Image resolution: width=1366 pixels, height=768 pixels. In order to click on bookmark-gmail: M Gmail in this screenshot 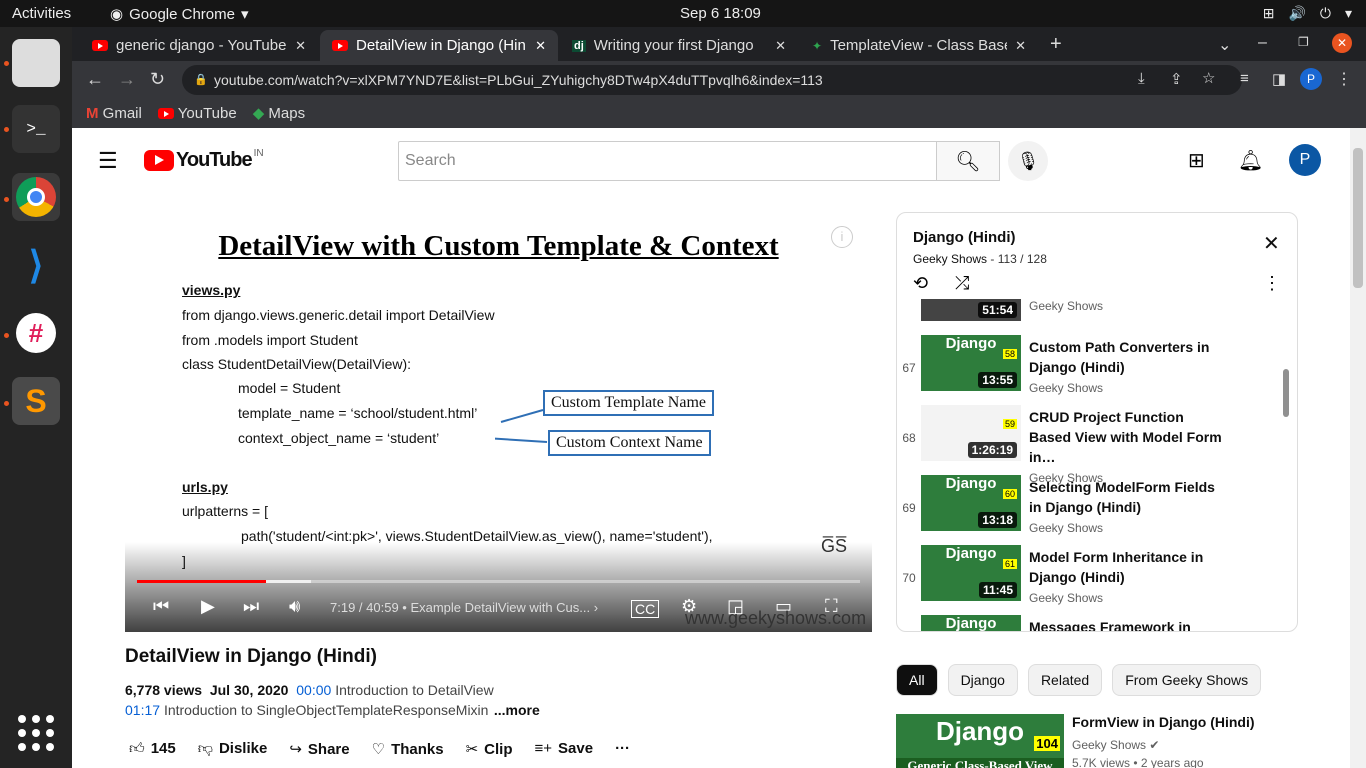, I will do `click(114, 113)`.